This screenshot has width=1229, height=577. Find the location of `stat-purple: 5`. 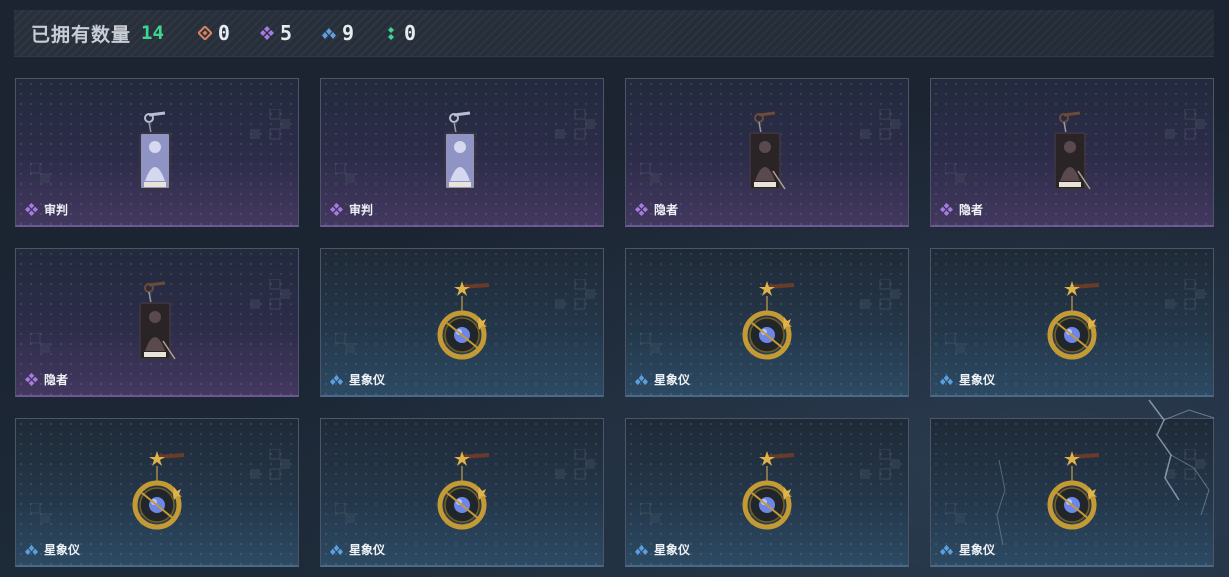

stat-purple: 5 is located at coordinates (275, 33).